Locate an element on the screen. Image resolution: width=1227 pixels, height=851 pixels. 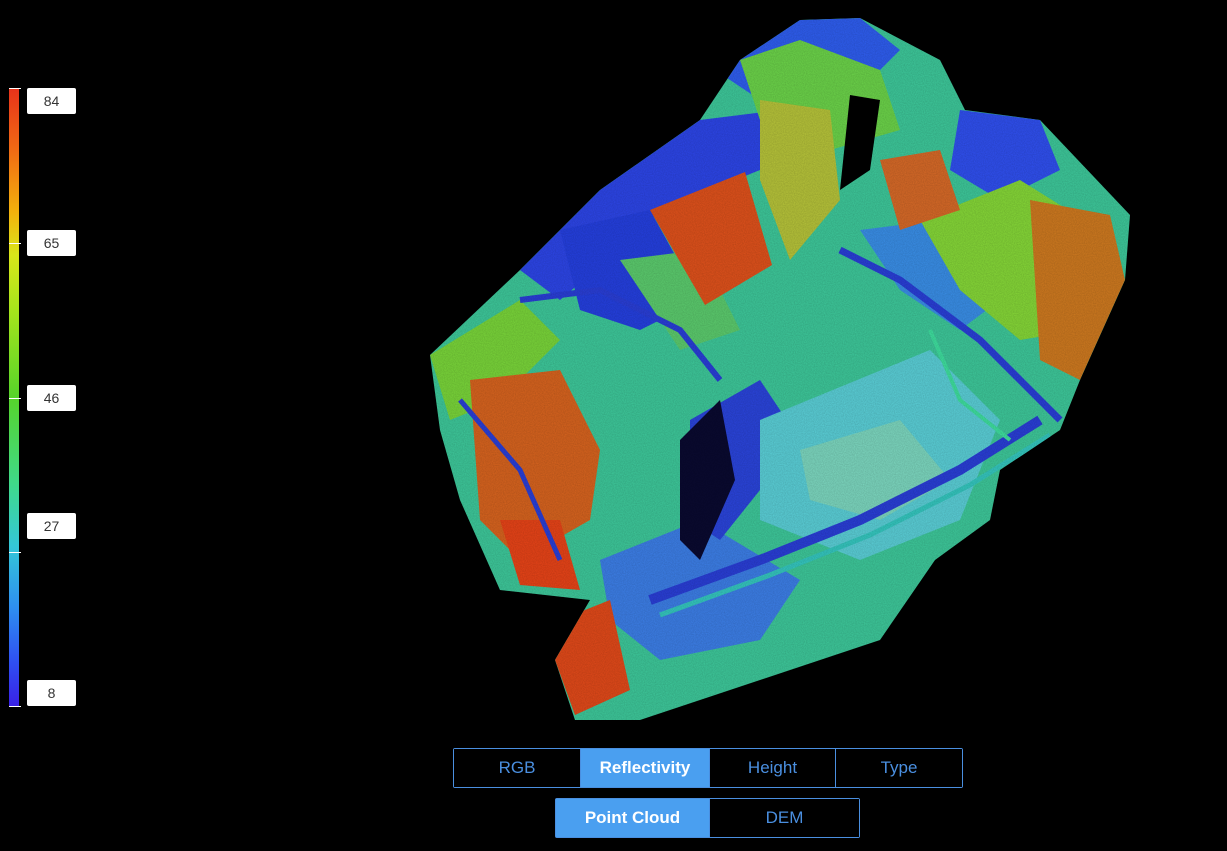
view-mode-toggle: RGB Reflectivity Height Type is located at coordinates (708, 768).